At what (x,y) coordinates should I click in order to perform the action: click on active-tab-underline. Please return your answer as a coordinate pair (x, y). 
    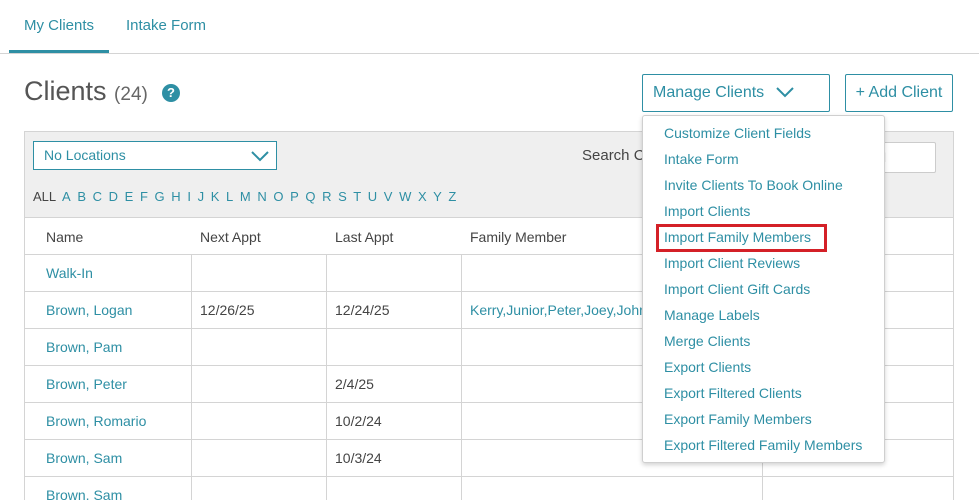
    Looking at the image, I should click on (59, 51).